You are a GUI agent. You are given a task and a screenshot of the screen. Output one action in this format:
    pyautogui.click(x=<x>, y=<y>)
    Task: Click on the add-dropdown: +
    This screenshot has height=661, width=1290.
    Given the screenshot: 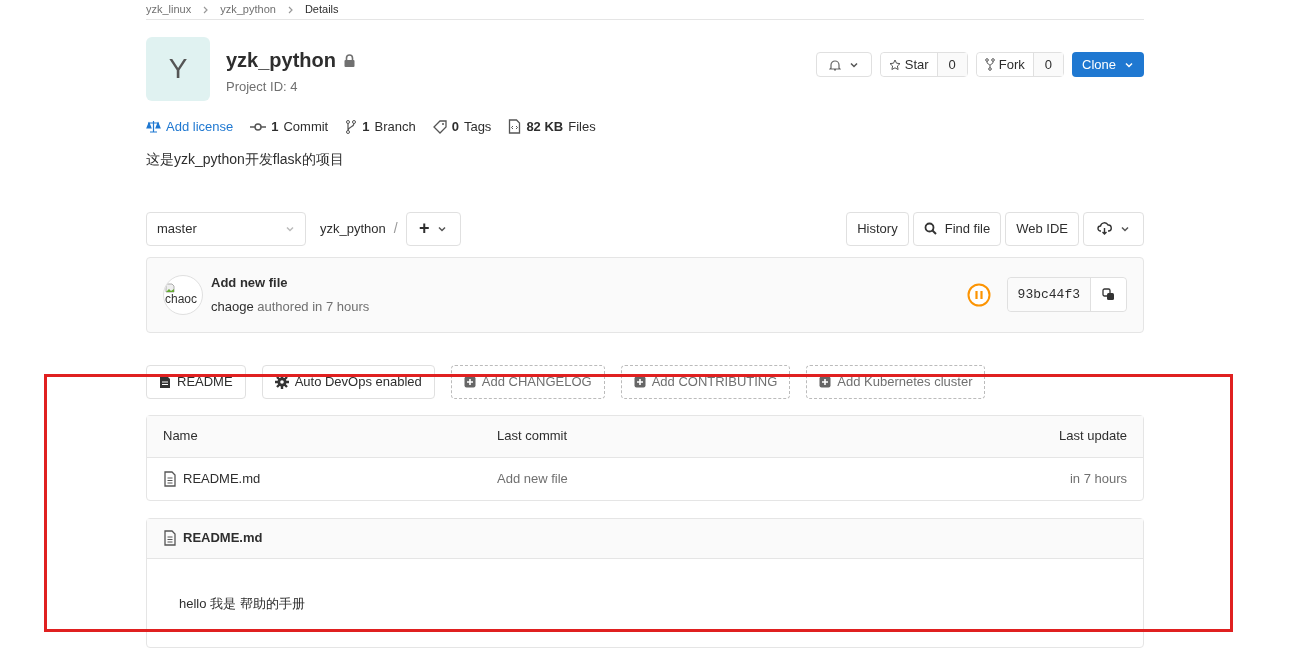 What is the action you would take?
    pyautogui.click(x=433, y=228)
    